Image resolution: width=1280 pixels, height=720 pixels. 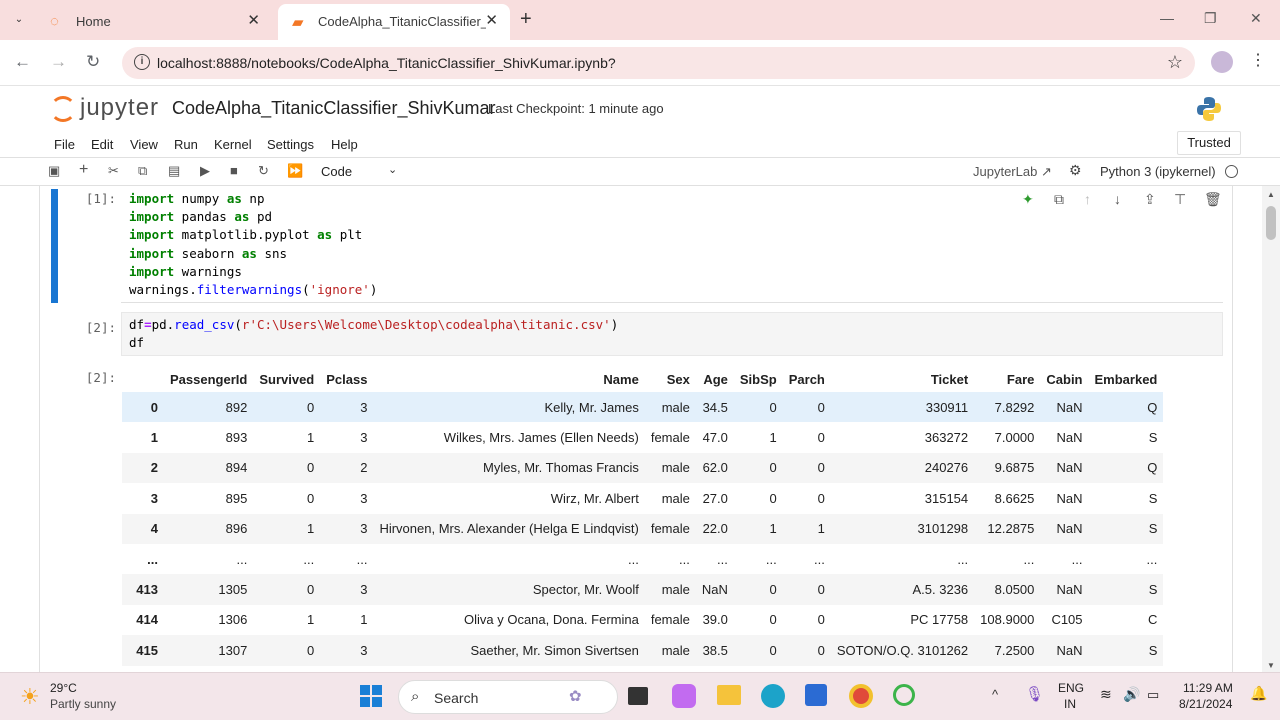 I want to click on app-circle-icon, so click(x=904, y=695).